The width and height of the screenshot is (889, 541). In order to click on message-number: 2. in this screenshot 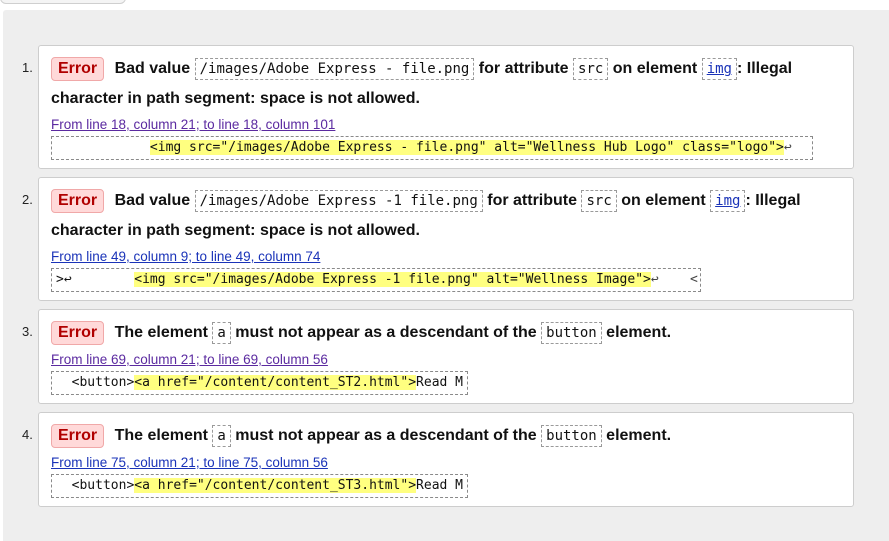, I will do `click(27, 199)`.